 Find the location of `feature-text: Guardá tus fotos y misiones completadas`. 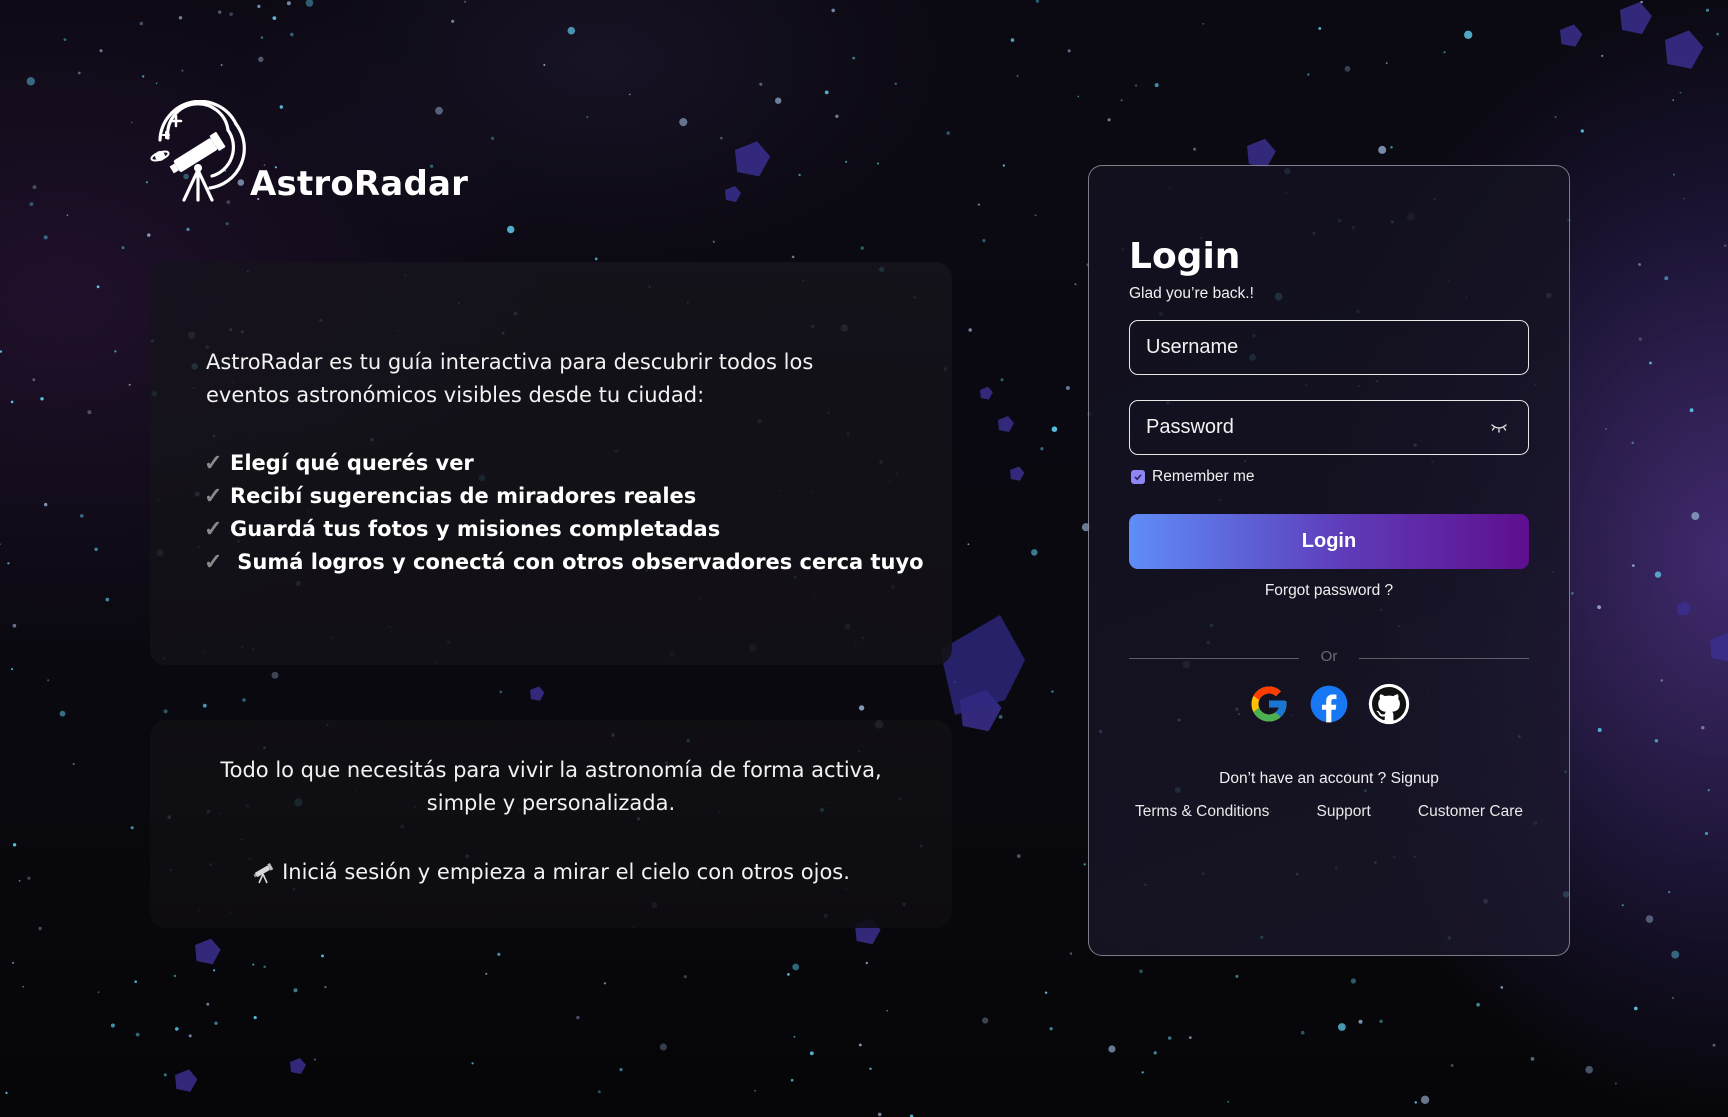

feature-text: Guardá tus fotos y misiones completadas is located at coordinates (475, 528).